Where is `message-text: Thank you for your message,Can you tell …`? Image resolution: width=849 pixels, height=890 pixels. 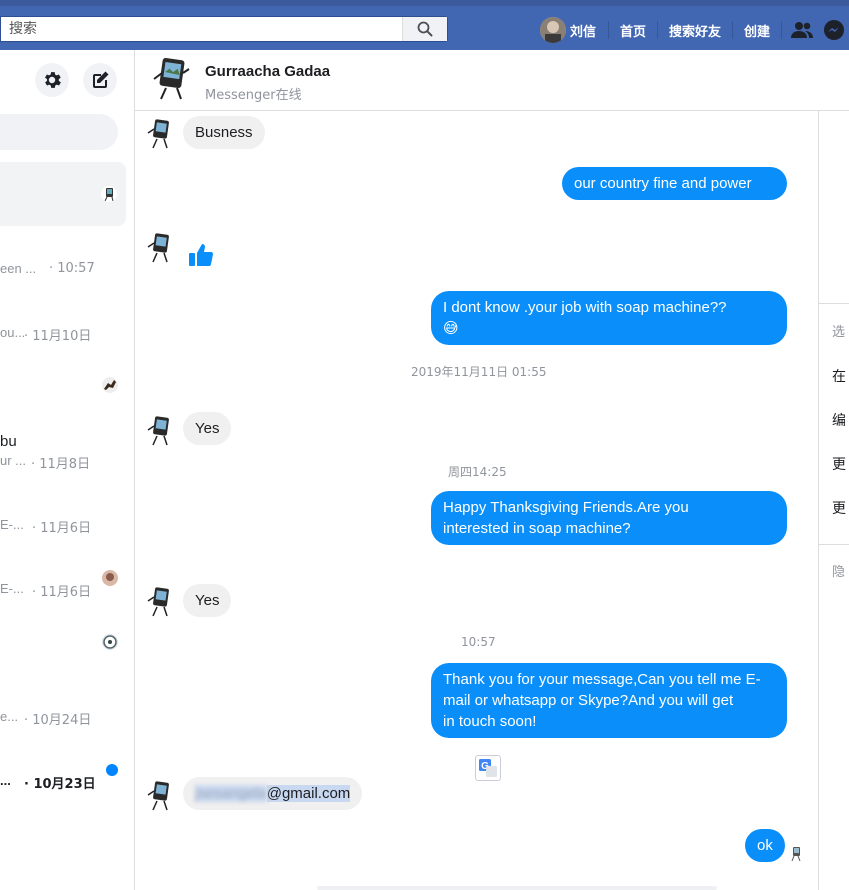 message-text: Thank you for your message,Can you tell … is located at coordinates (602, 679).